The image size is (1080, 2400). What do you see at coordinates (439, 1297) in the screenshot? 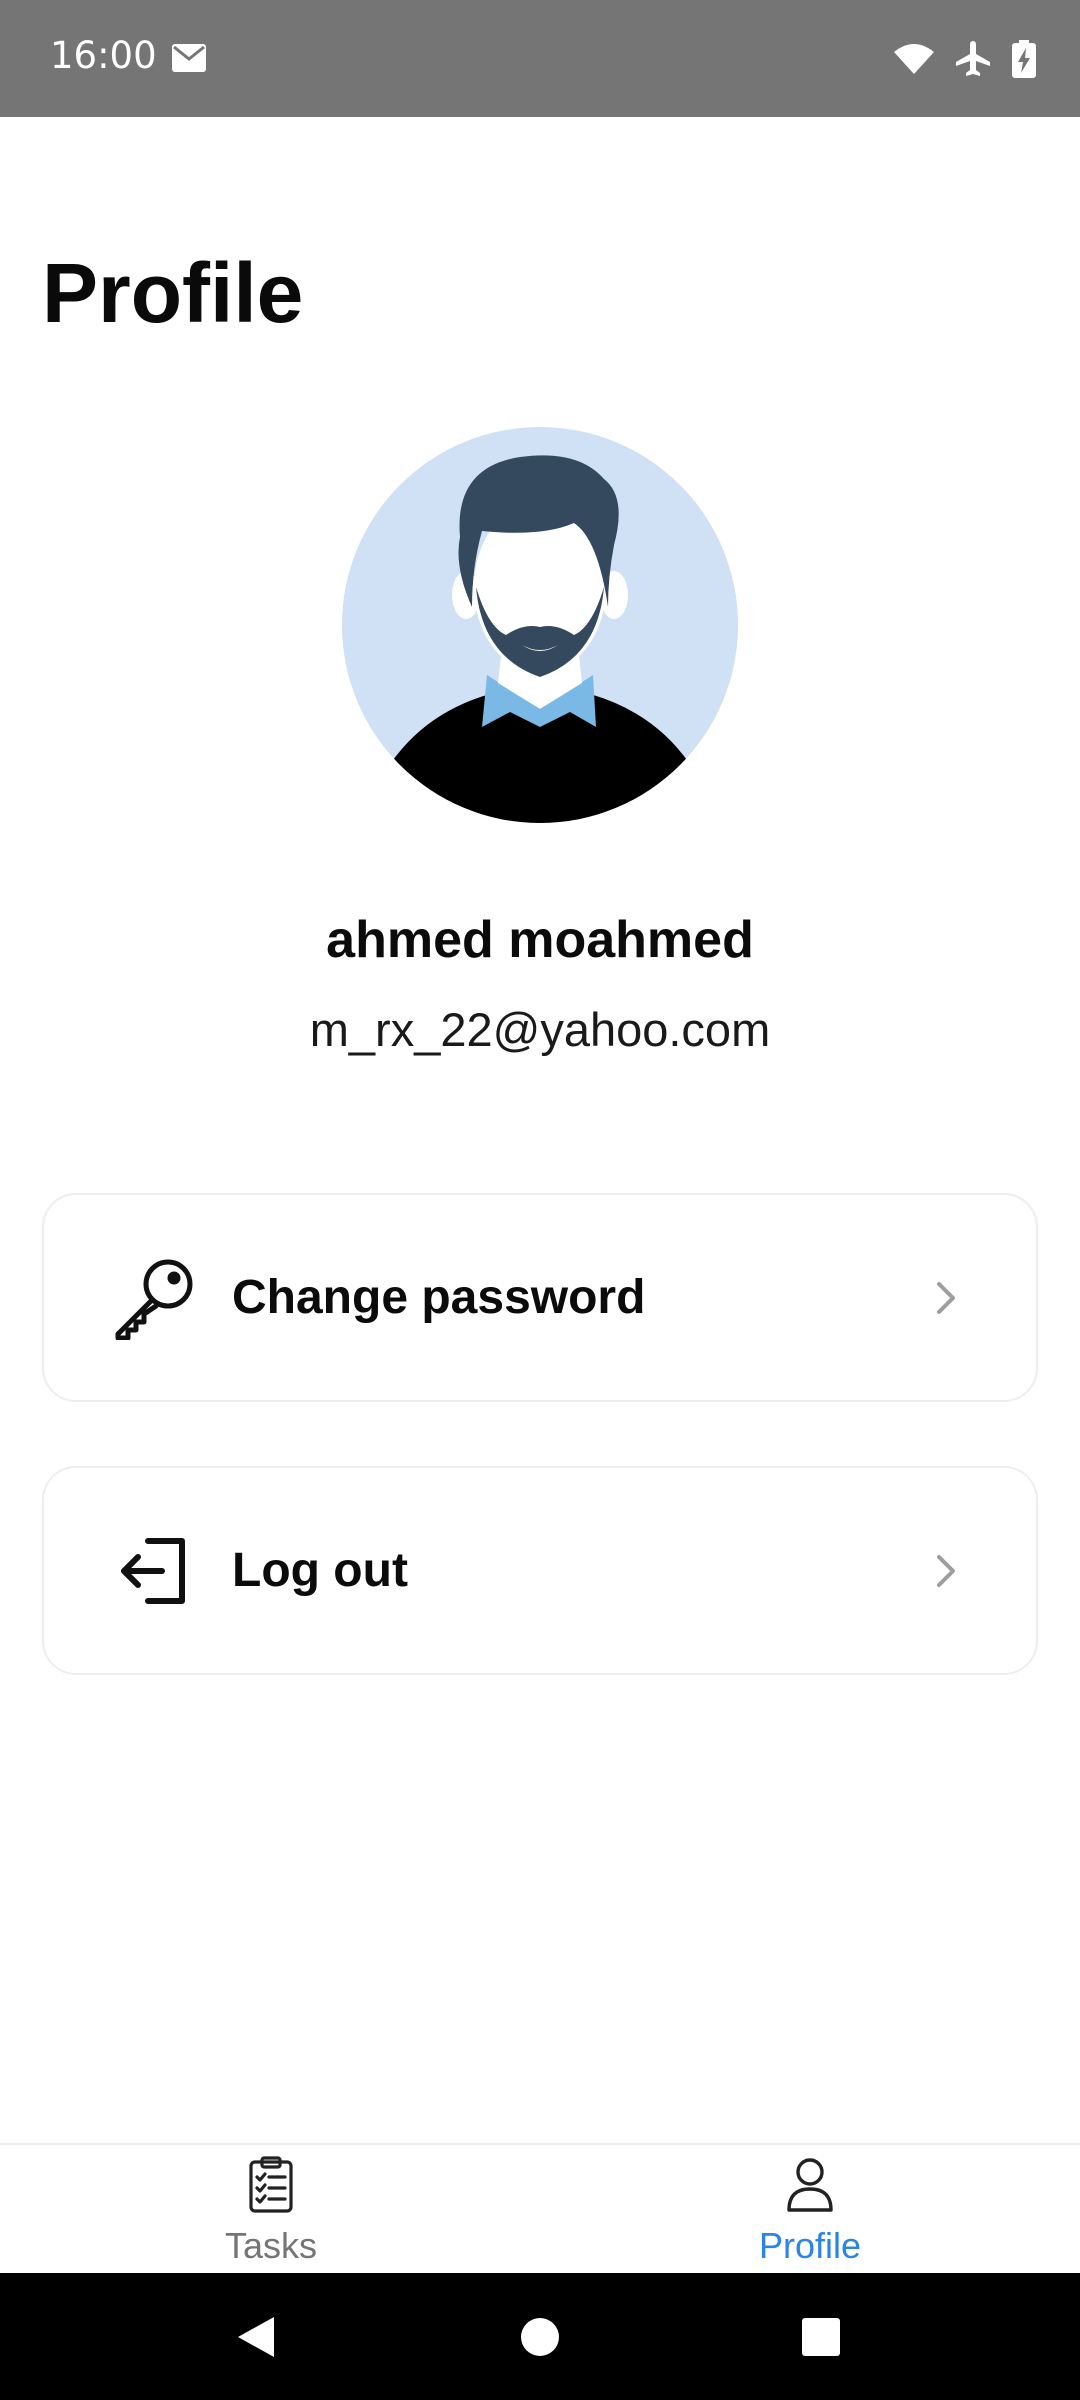
I see `change-password-label: Change password` at bounding box center [439, 1297].